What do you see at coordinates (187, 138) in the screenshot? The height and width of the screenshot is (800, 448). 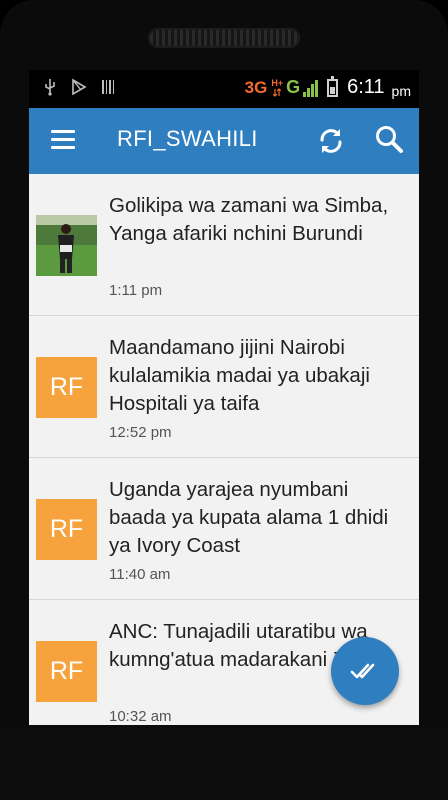 I see `app-title: RFI_SWAHILI` at bounding box center [187, 138].